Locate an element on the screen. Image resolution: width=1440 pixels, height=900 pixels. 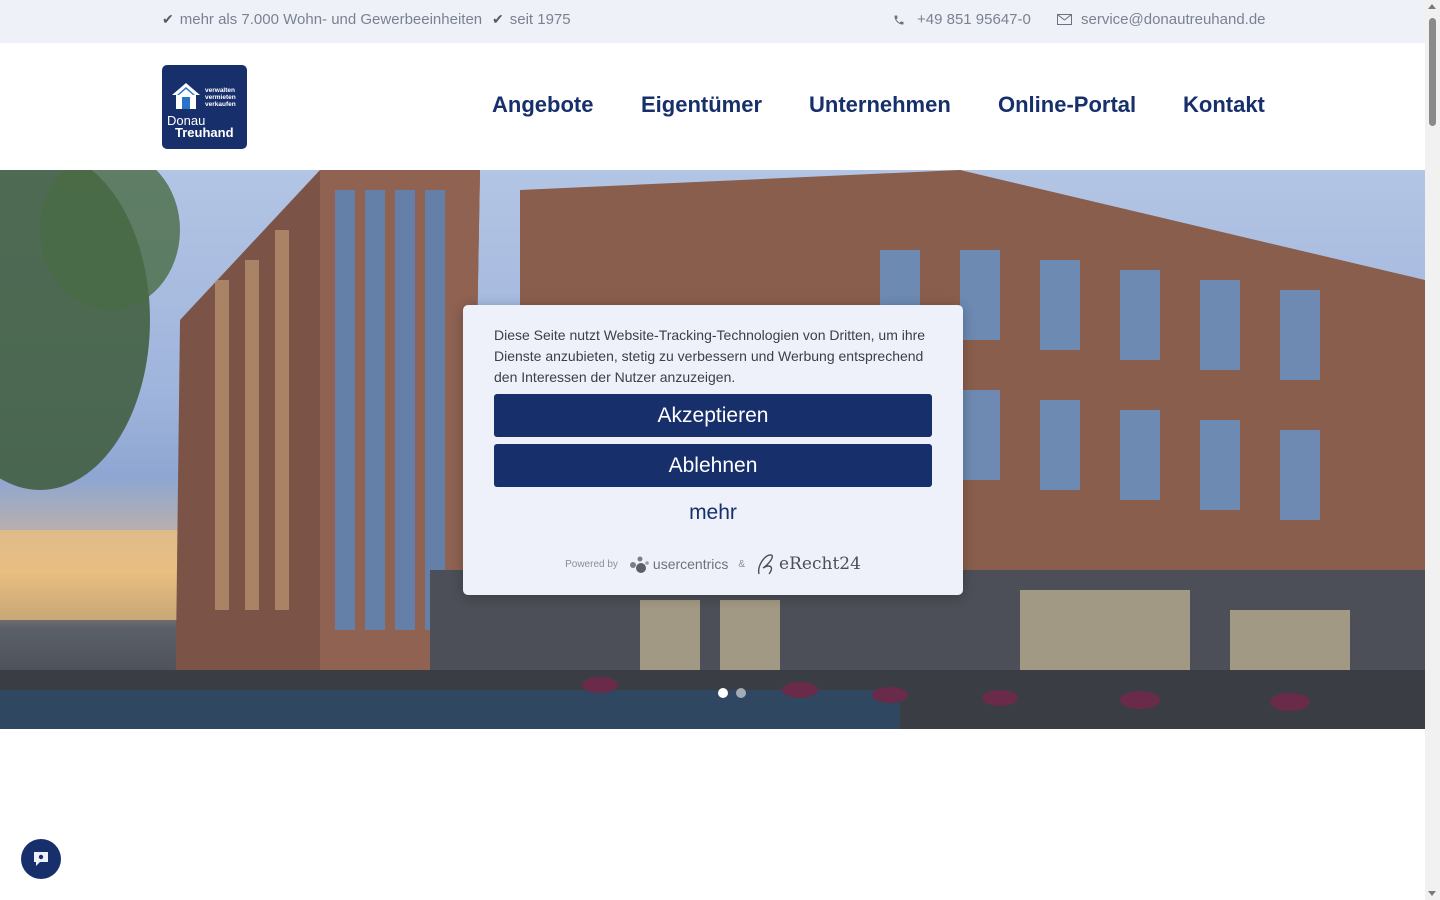
nav-online-portal: Online-Portal is located at coordinates (1067, 105).